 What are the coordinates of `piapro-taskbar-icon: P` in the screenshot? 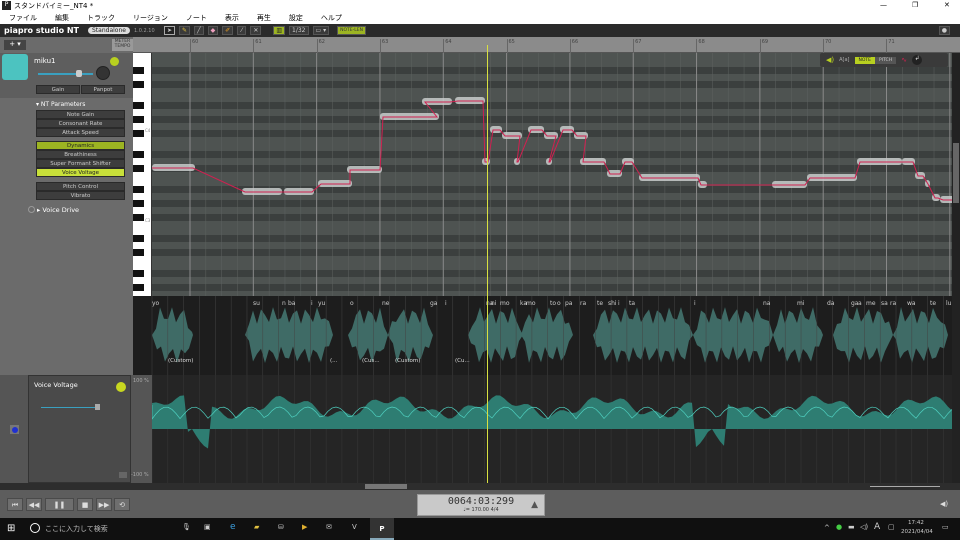 It's located at (382, 529).